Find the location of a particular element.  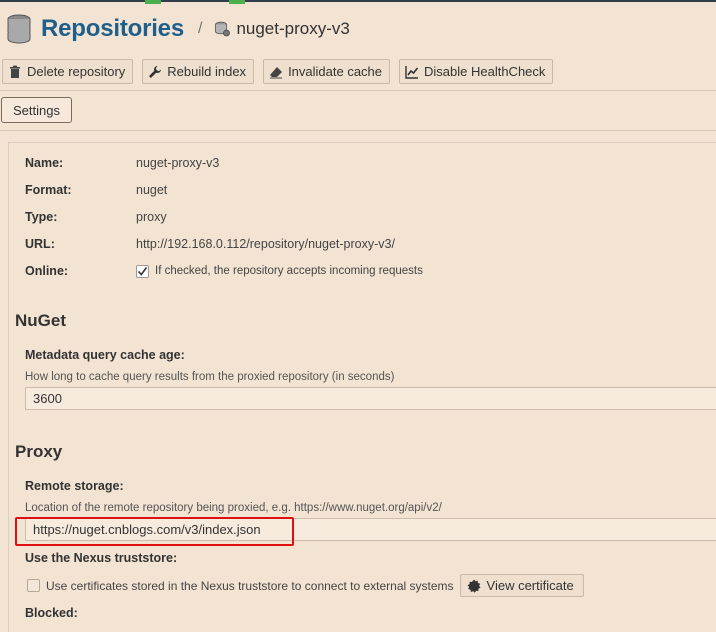

page-title: Repositories is located at coordinates (112, 29).